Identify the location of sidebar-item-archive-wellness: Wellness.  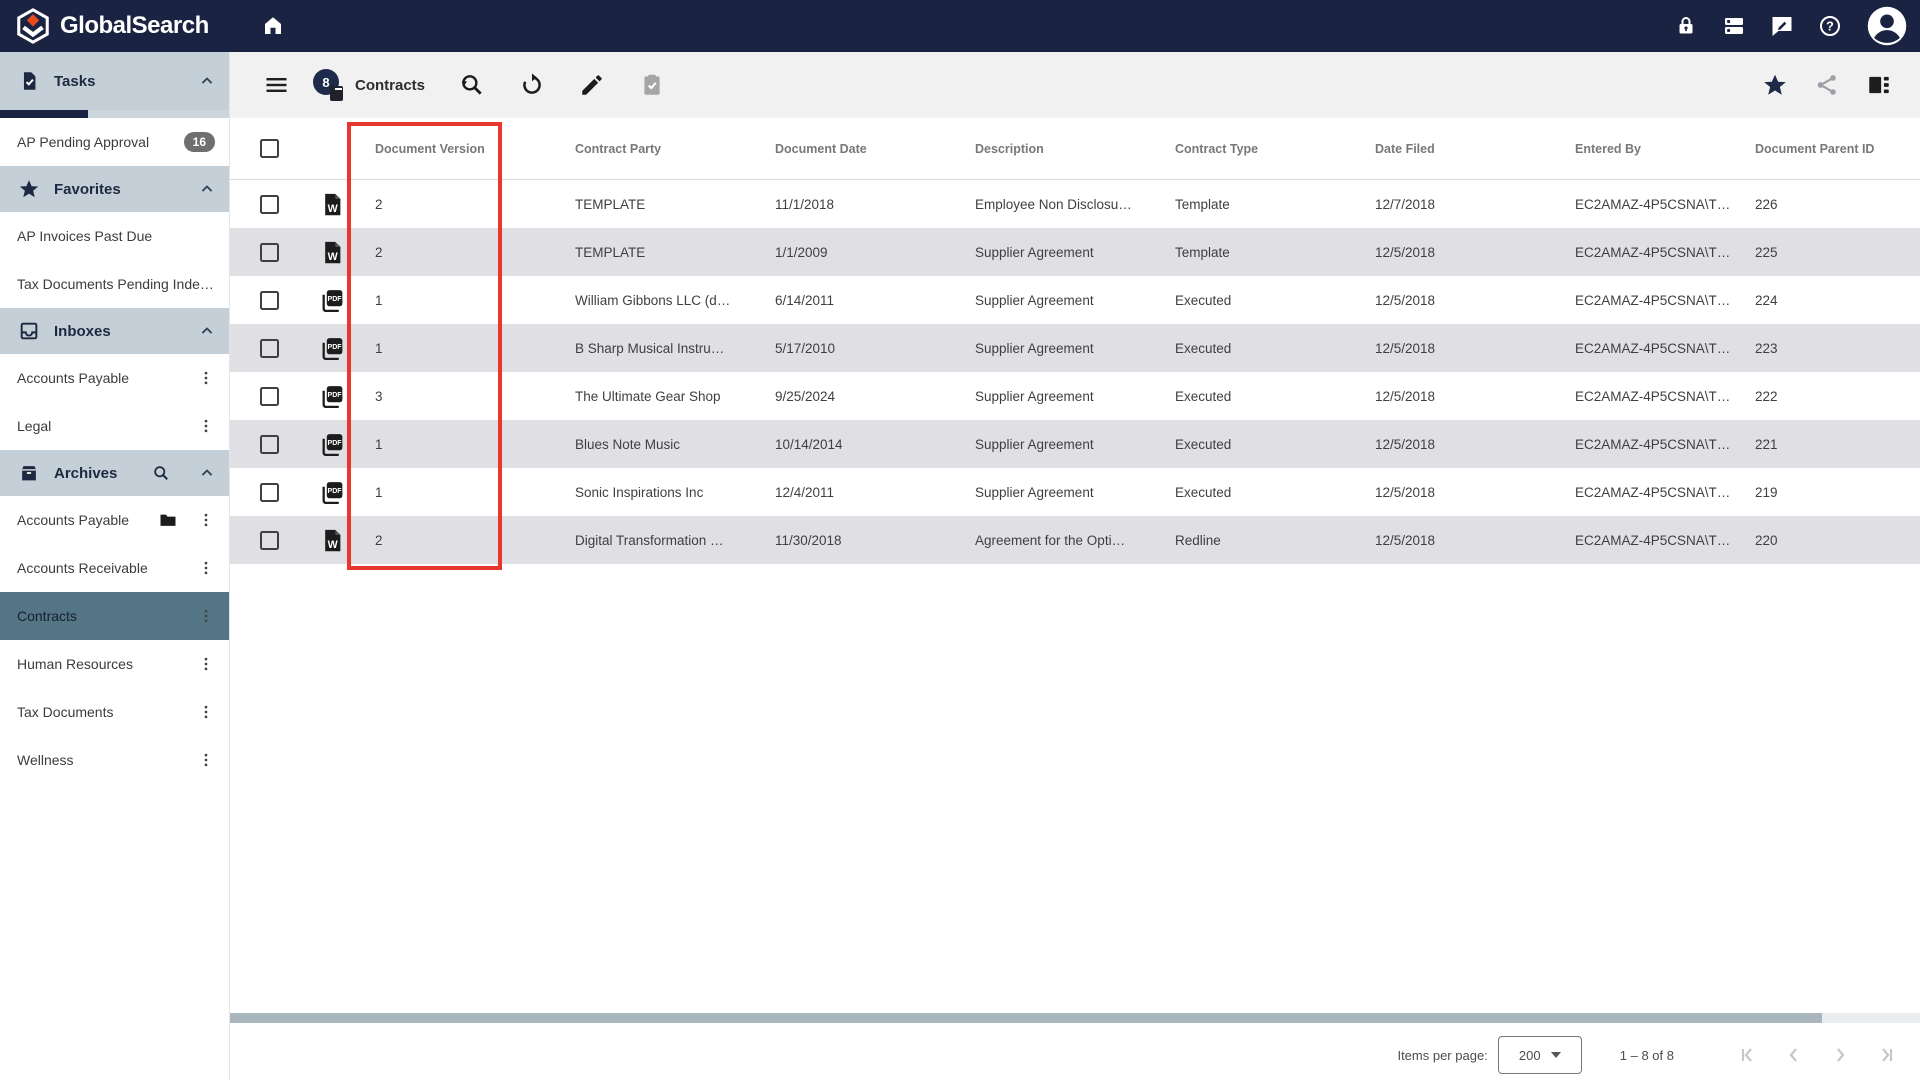
(114, 760).